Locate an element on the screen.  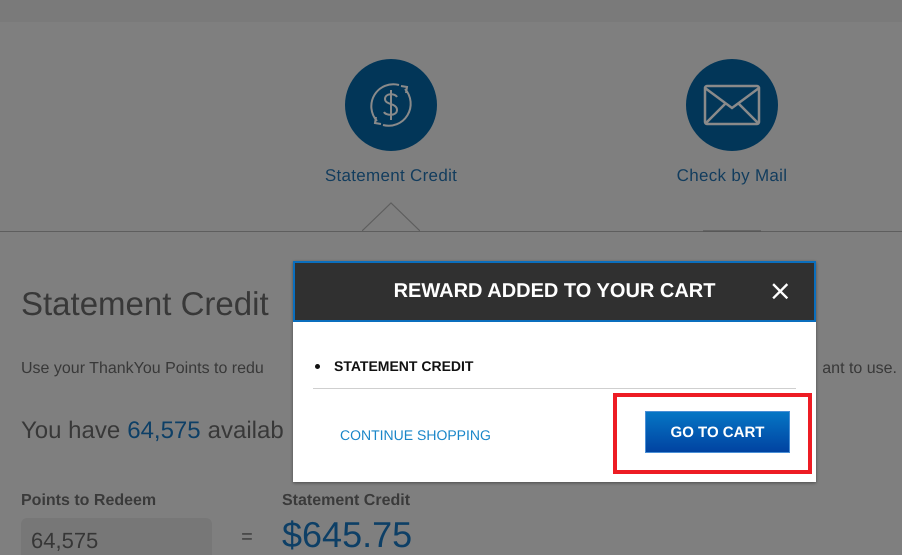
option-label: Statement Credit is located at coordinates (391, 176).